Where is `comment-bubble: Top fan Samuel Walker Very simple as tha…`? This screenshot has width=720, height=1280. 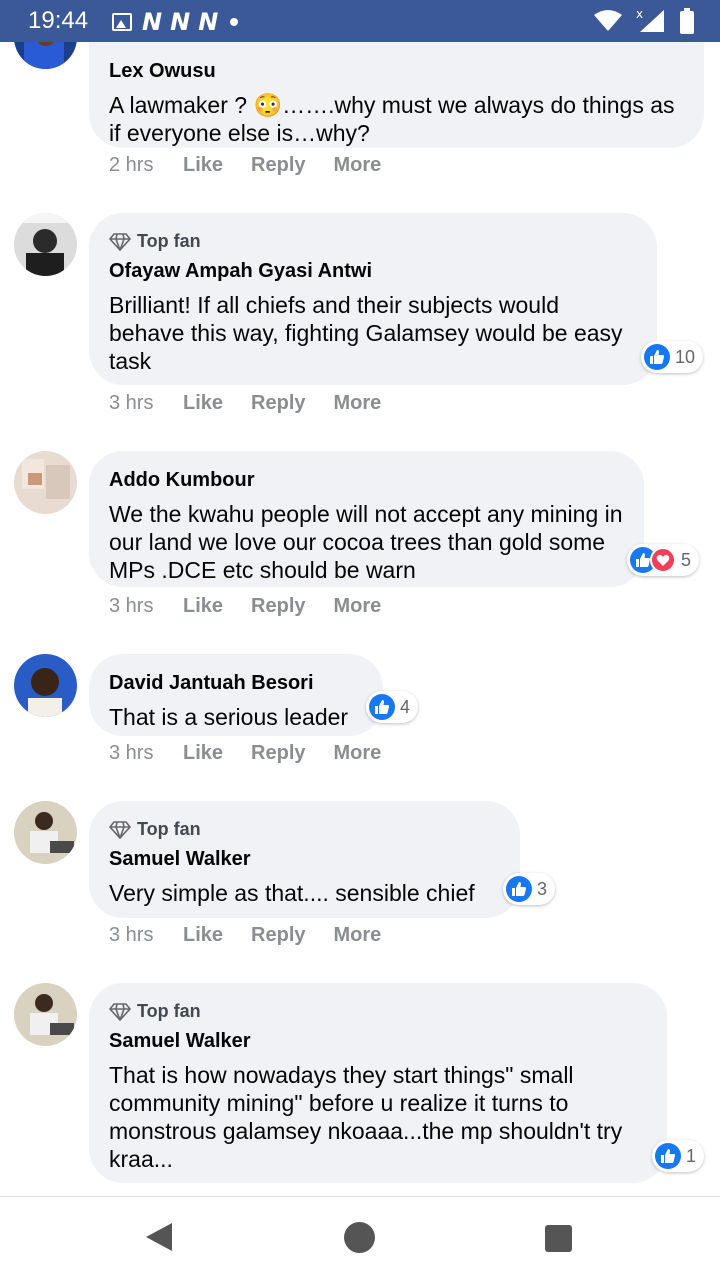
comment-bubble: Top fan Samuel Walker Very simple as tha… is located at coordinates (304, 859).